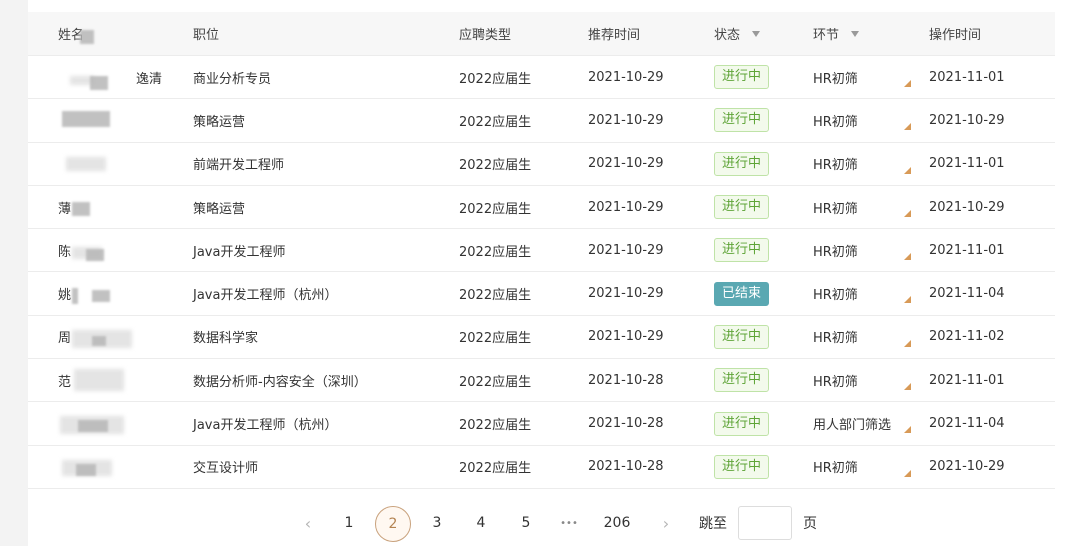 This screenshot has height=546, width=1080. What do you see at coordinates (280, 382) in the screenshot?
I see `position-cell: 数据分析师-内容安全（深圳）` at bounding box center [280, 382].